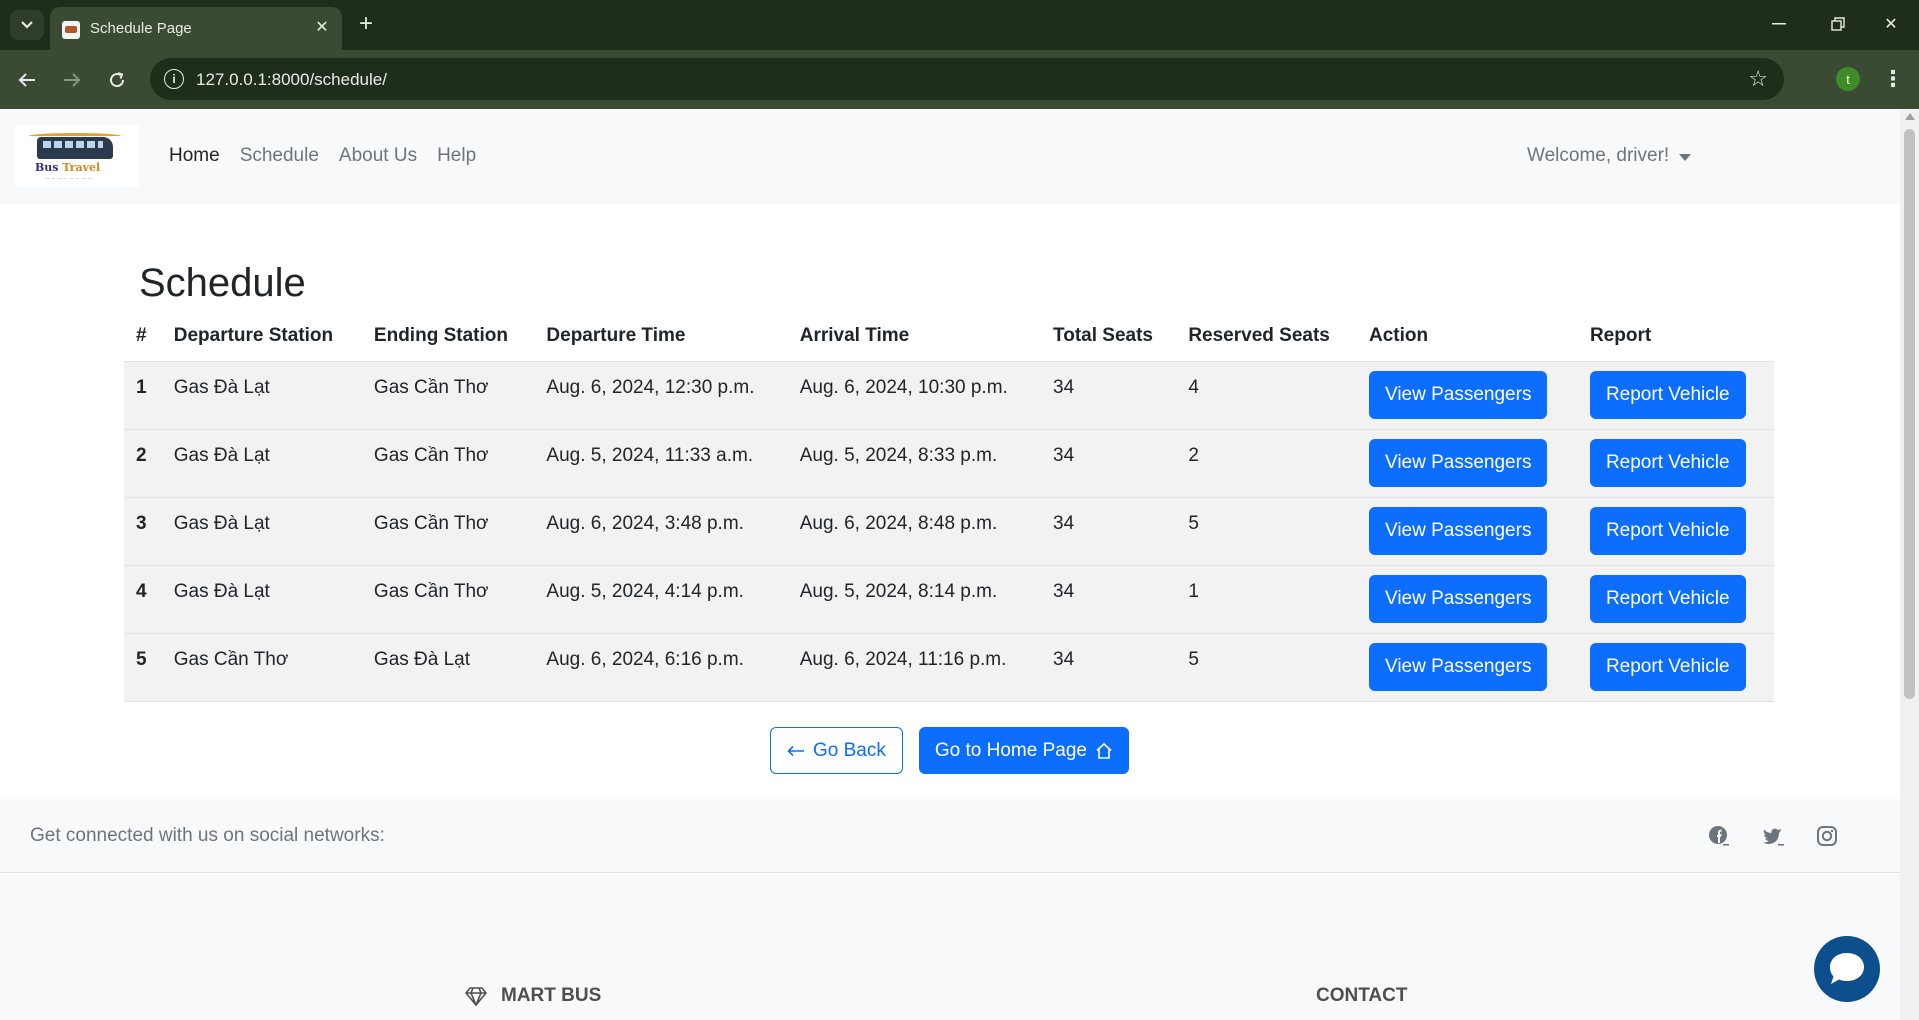 The width and height of the screenshot is (1919, 1020). I want to click on page-scrollbar, so click(1909, 564).